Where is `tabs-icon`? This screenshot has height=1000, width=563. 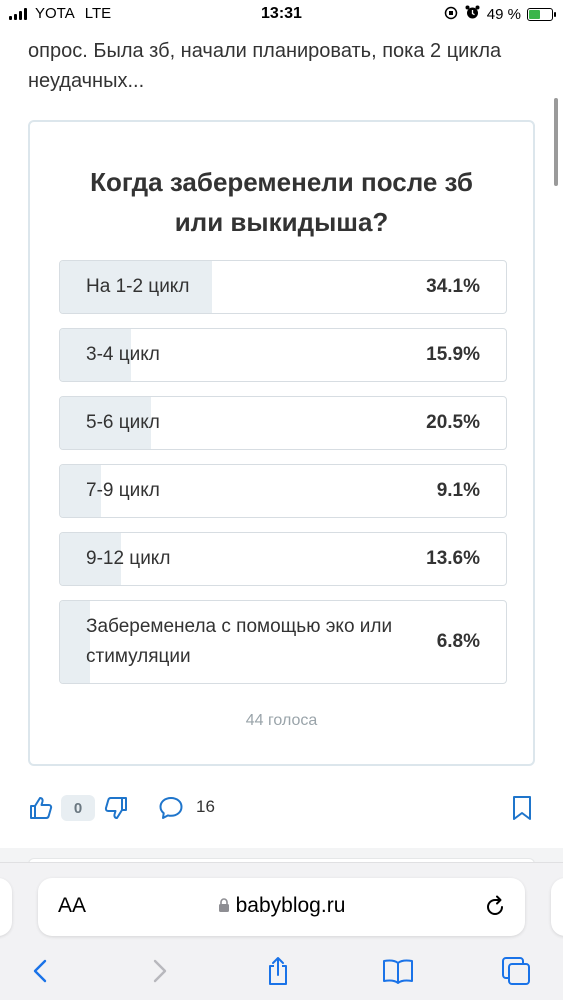
tabs-icon is located at coordinates (516, 971).